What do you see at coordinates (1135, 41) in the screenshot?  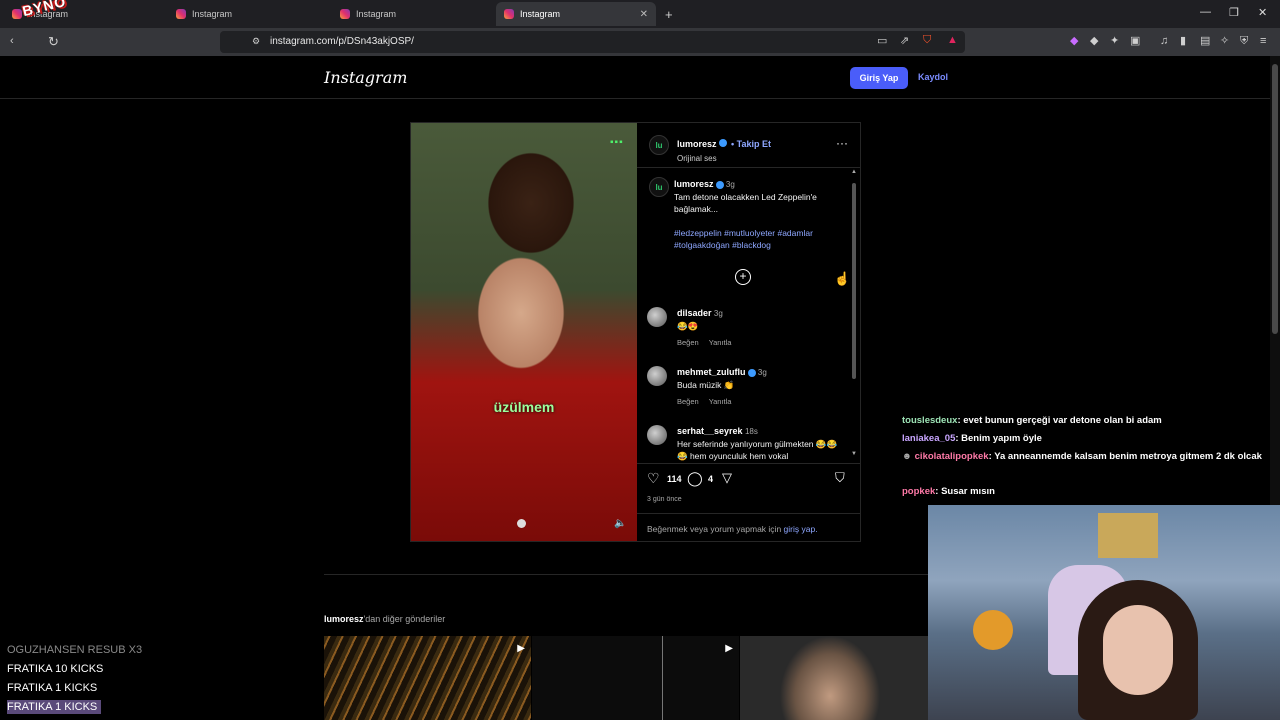 I see `screenshot-icon: ▣` at bounding box center [1135, 41].